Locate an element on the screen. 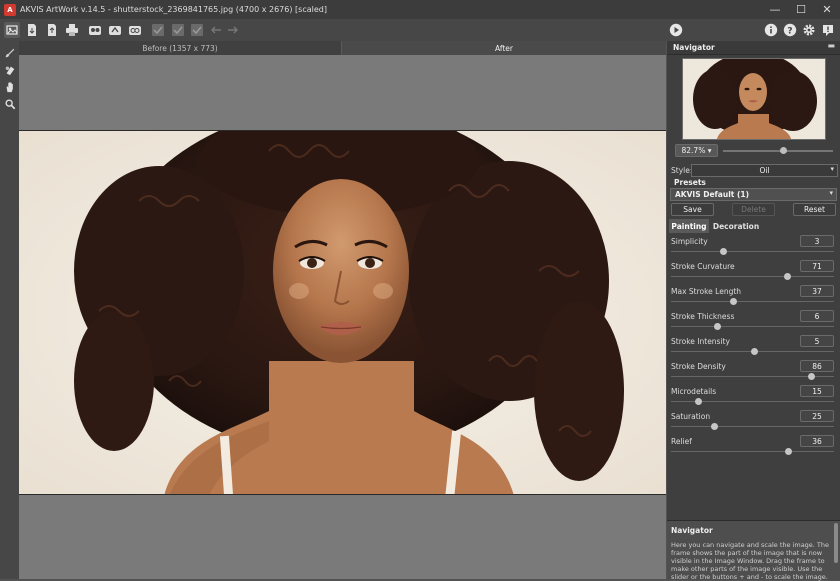  param-value-field: 3 is located at coordinates (817, 241).